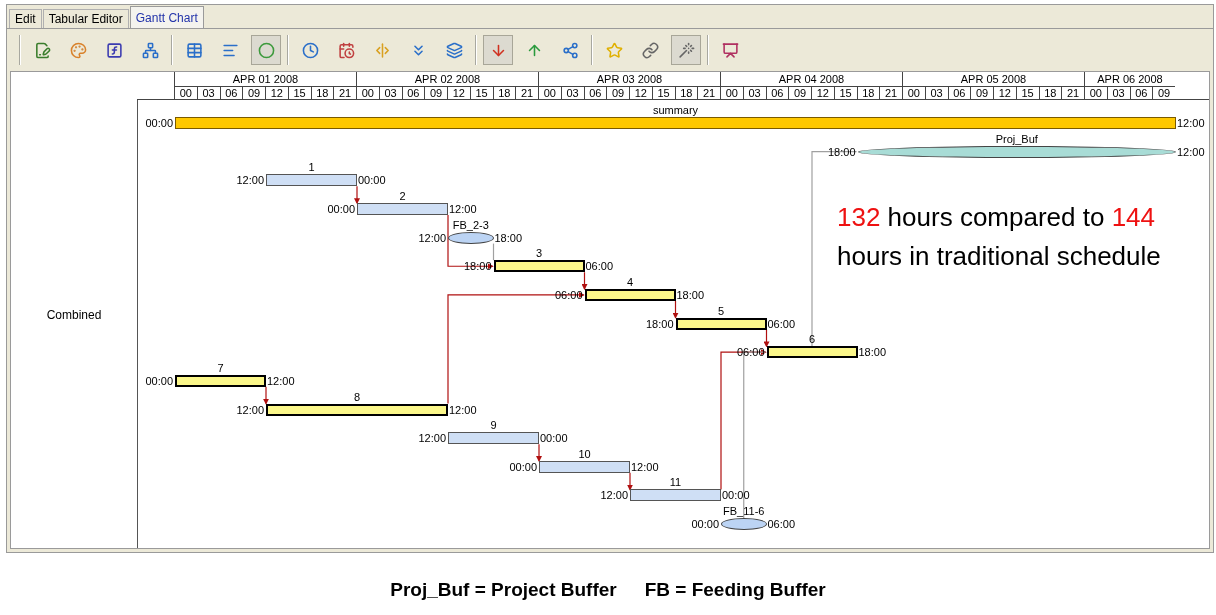 The width and height of the screenshot is (1216, 615). I want to click on resource-label: Combined, so click(74, 315).